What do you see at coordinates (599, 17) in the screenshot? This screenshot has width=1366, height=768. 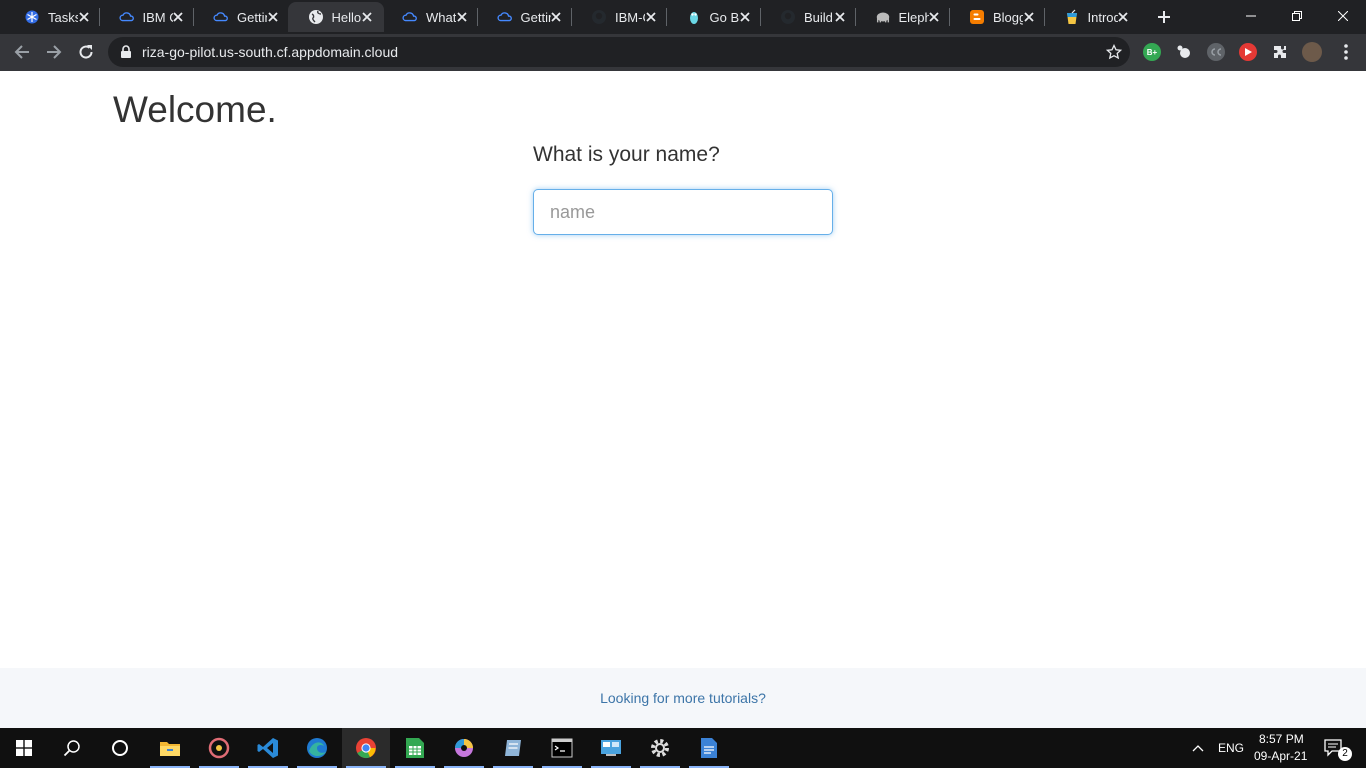 I see `github-icon` at bounding box center [599, 17].